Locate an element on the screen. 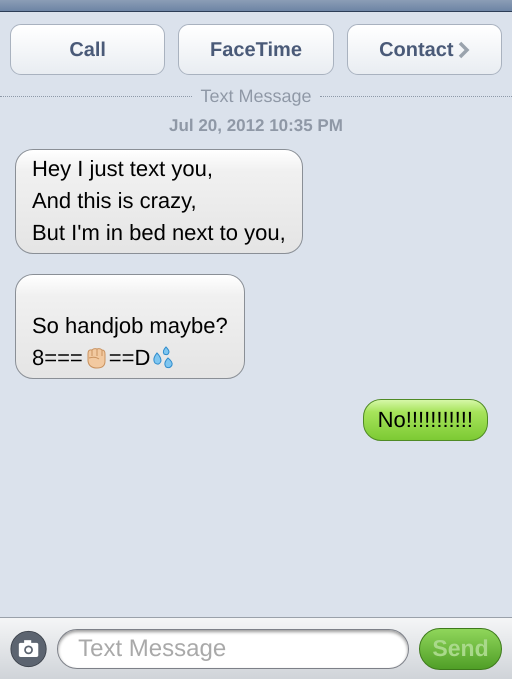  timestamp: Jul 20, 2012 10:35 PM is located at coordinates (256, 126).